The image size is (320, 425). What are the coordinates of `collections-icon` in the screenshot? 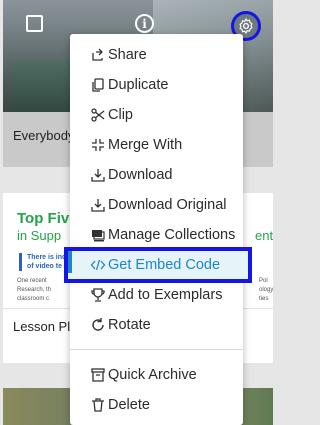 It's located at (97, 235).